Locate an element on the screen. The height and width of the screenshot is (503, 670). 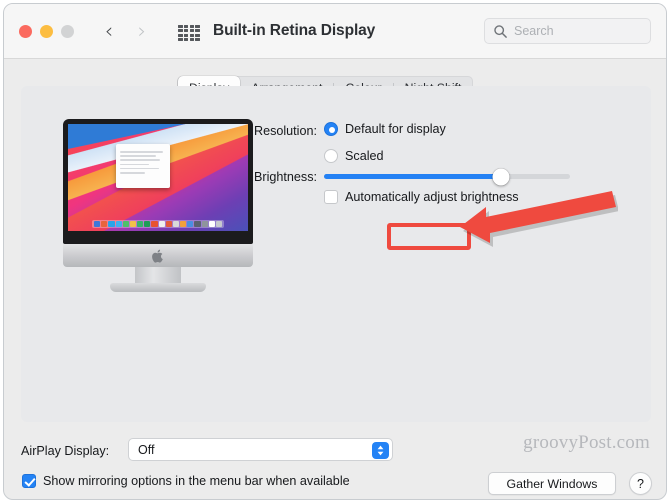
imac-dock is located at coordinates (158, 224).